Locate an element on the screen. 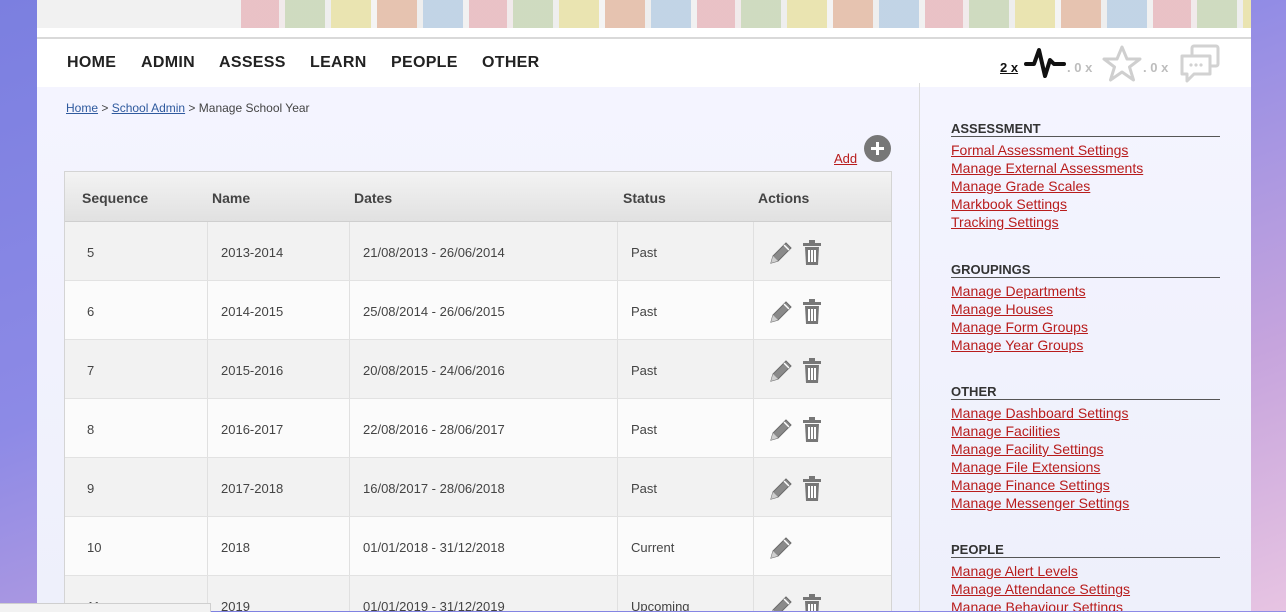  table-row: 8 2016-2017 22/08/2016 - 28/06/2017 Past is located at coordinates (478, 428).